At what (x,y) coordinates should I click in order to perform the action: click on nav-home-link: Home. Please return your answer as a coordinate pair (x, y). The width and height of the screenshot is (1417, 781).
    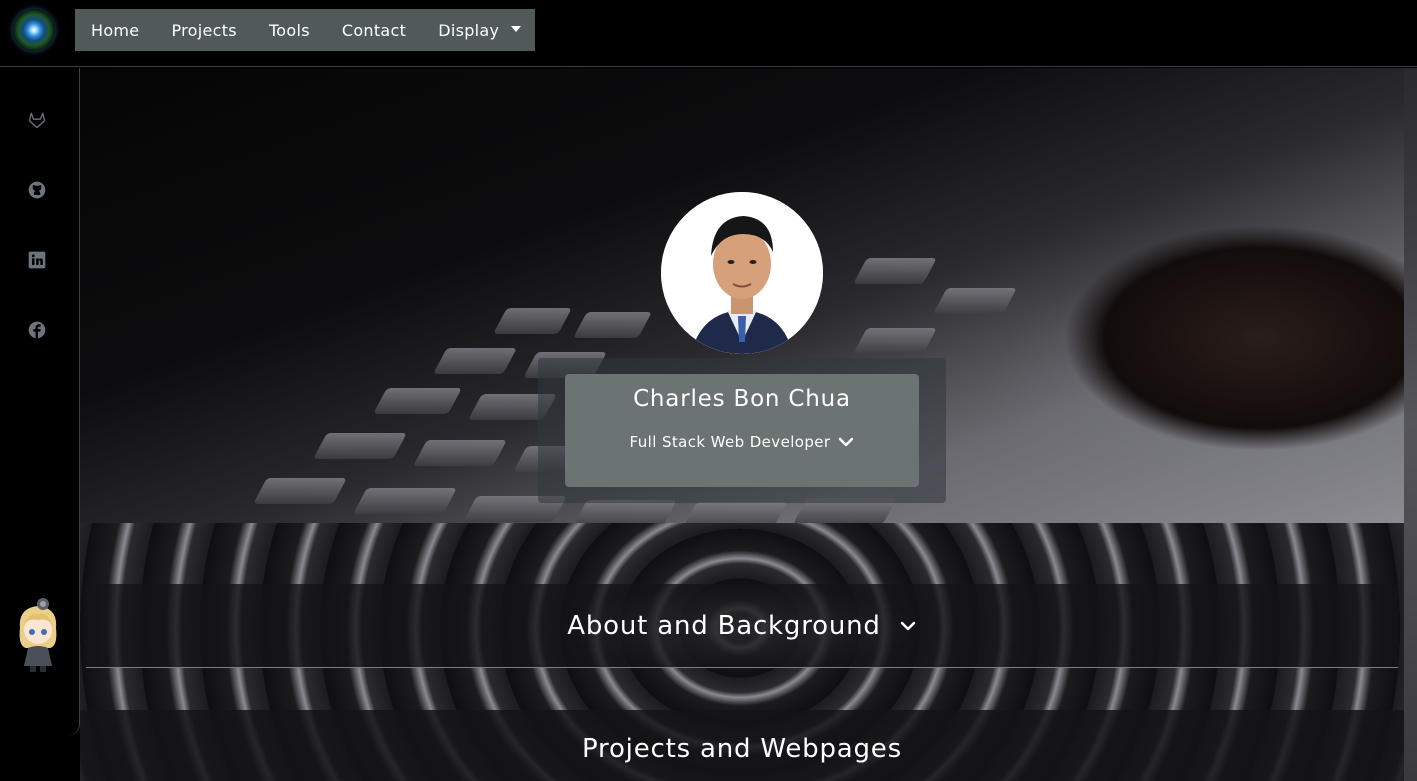
    Looking at the image, I should click on (115, 30).